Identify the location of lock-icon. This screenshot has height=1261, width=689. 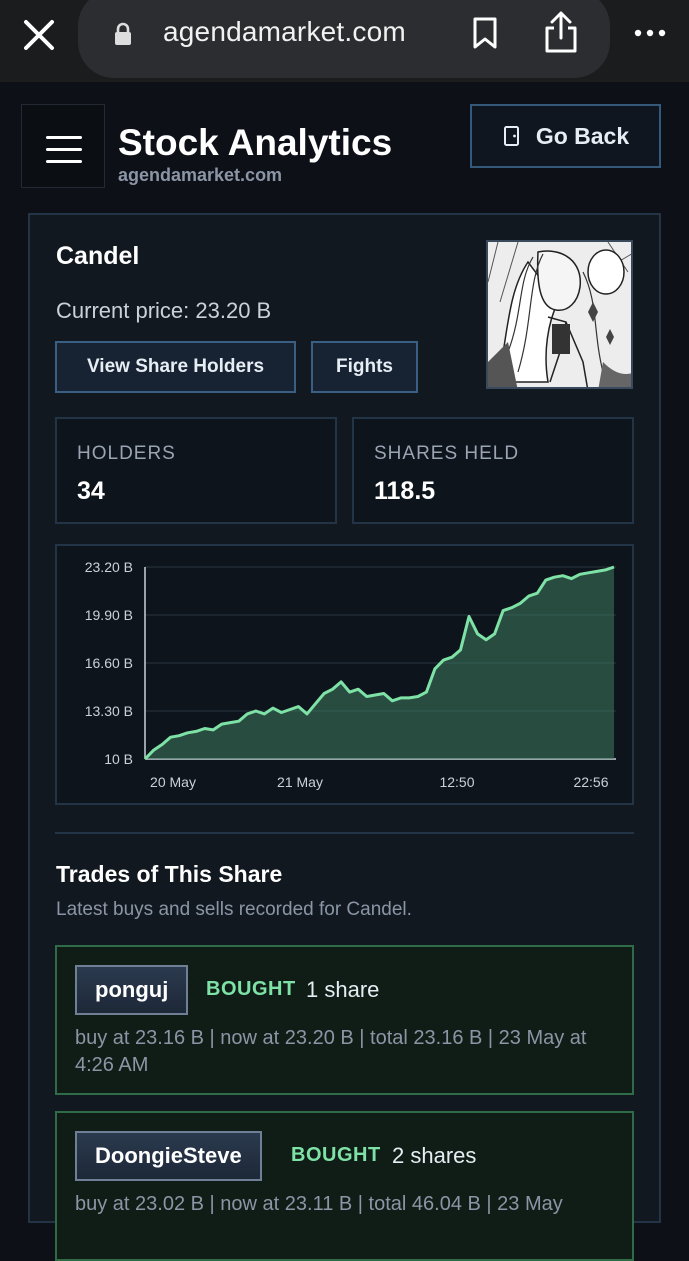
(123, 33).